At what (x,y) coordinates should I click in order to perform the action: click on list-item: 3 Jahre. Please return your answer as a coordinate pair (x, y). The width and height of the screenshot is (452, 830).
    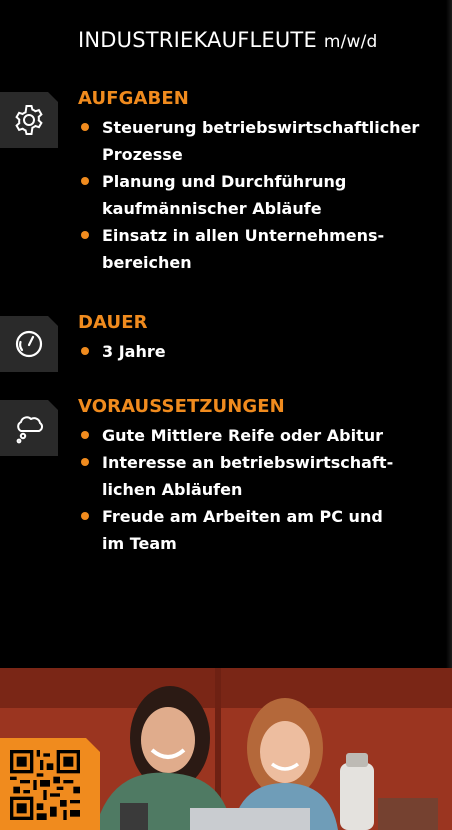
    Looking at the image, I should click on (250, 351).